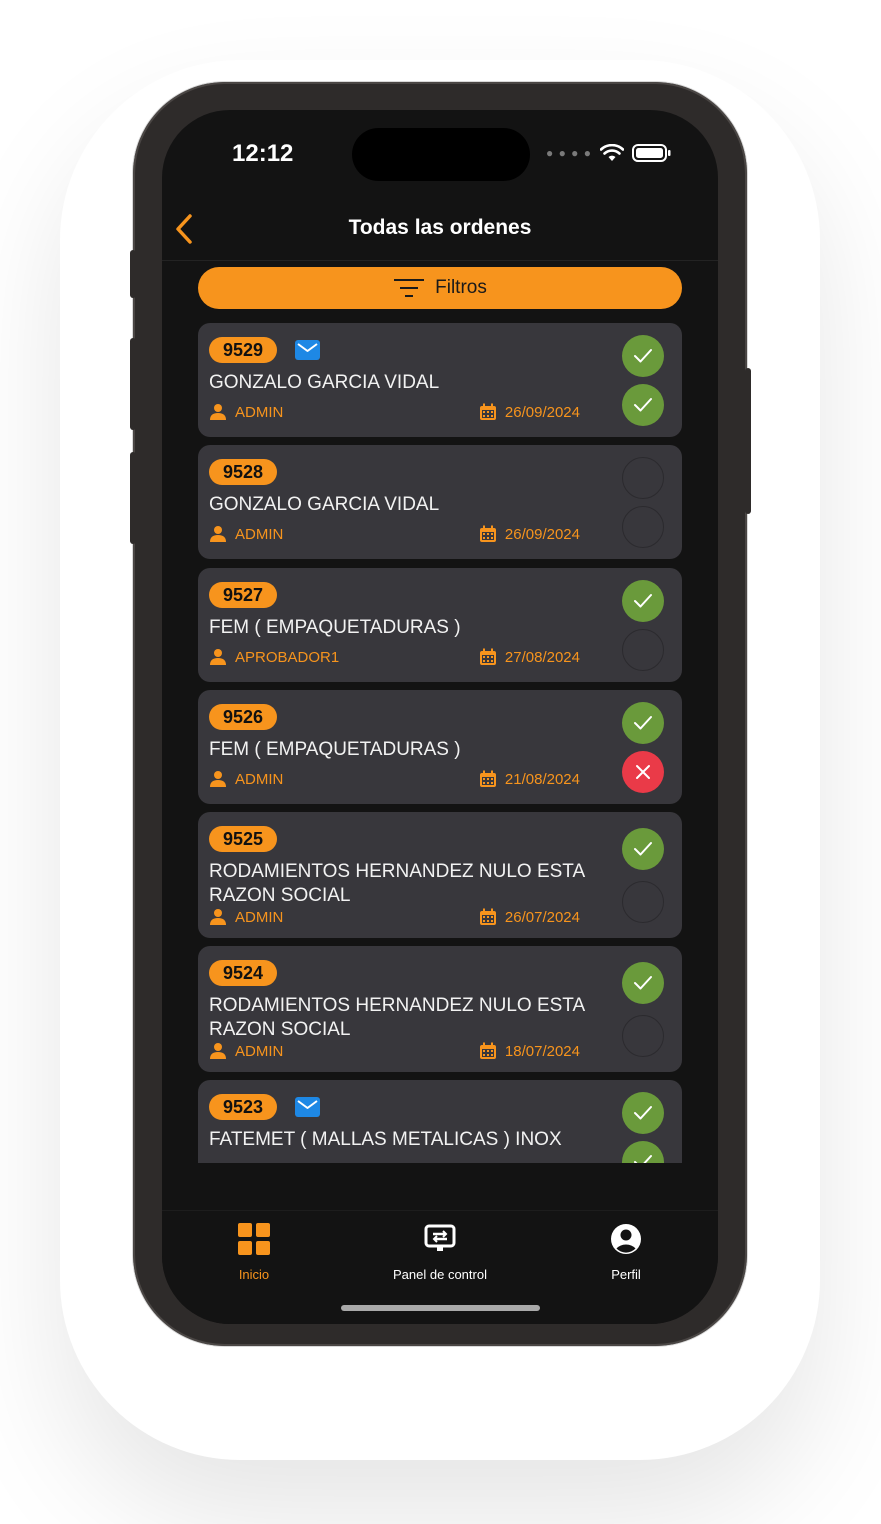  What do you see at coordinates (542, 1051) in the screenshot?
I see `order-date-label: 18/07/2024` at bounding box center [542, 1051].